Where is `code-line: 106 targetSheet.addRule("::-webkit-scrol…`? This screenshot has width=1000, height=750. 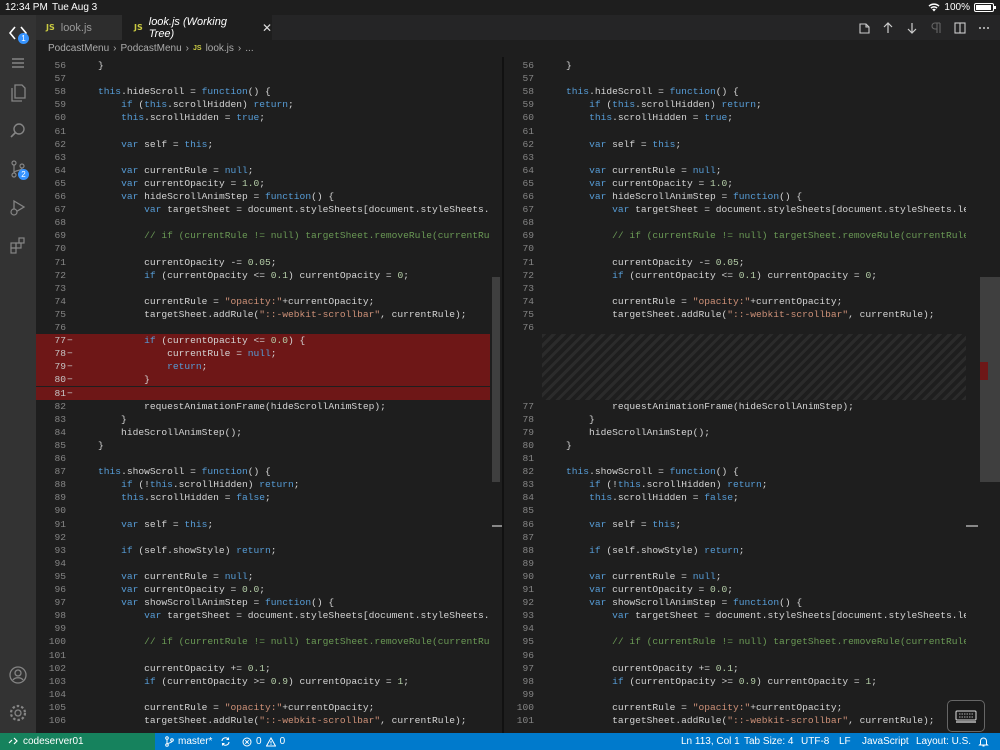 code-line: 106 targetSheet.addRule("::-webkit-scrol… is located at coordinates (269, 720).